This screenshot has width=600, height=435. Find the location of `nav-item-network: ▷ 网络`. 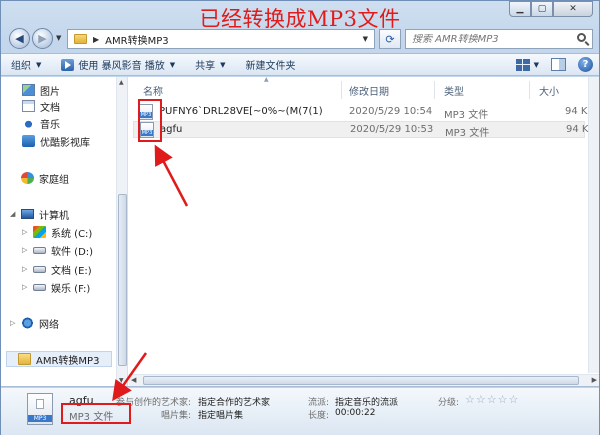

nav-item-network: ▷ 网络 is located at coordinates (34, 323).